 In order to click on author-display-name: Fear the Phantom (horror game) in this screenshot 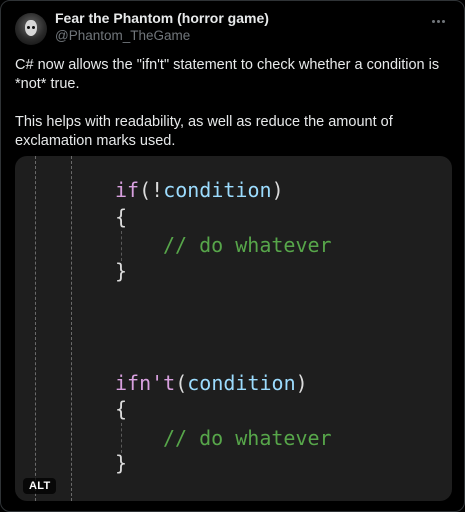, I will do `click(162, 18)`.